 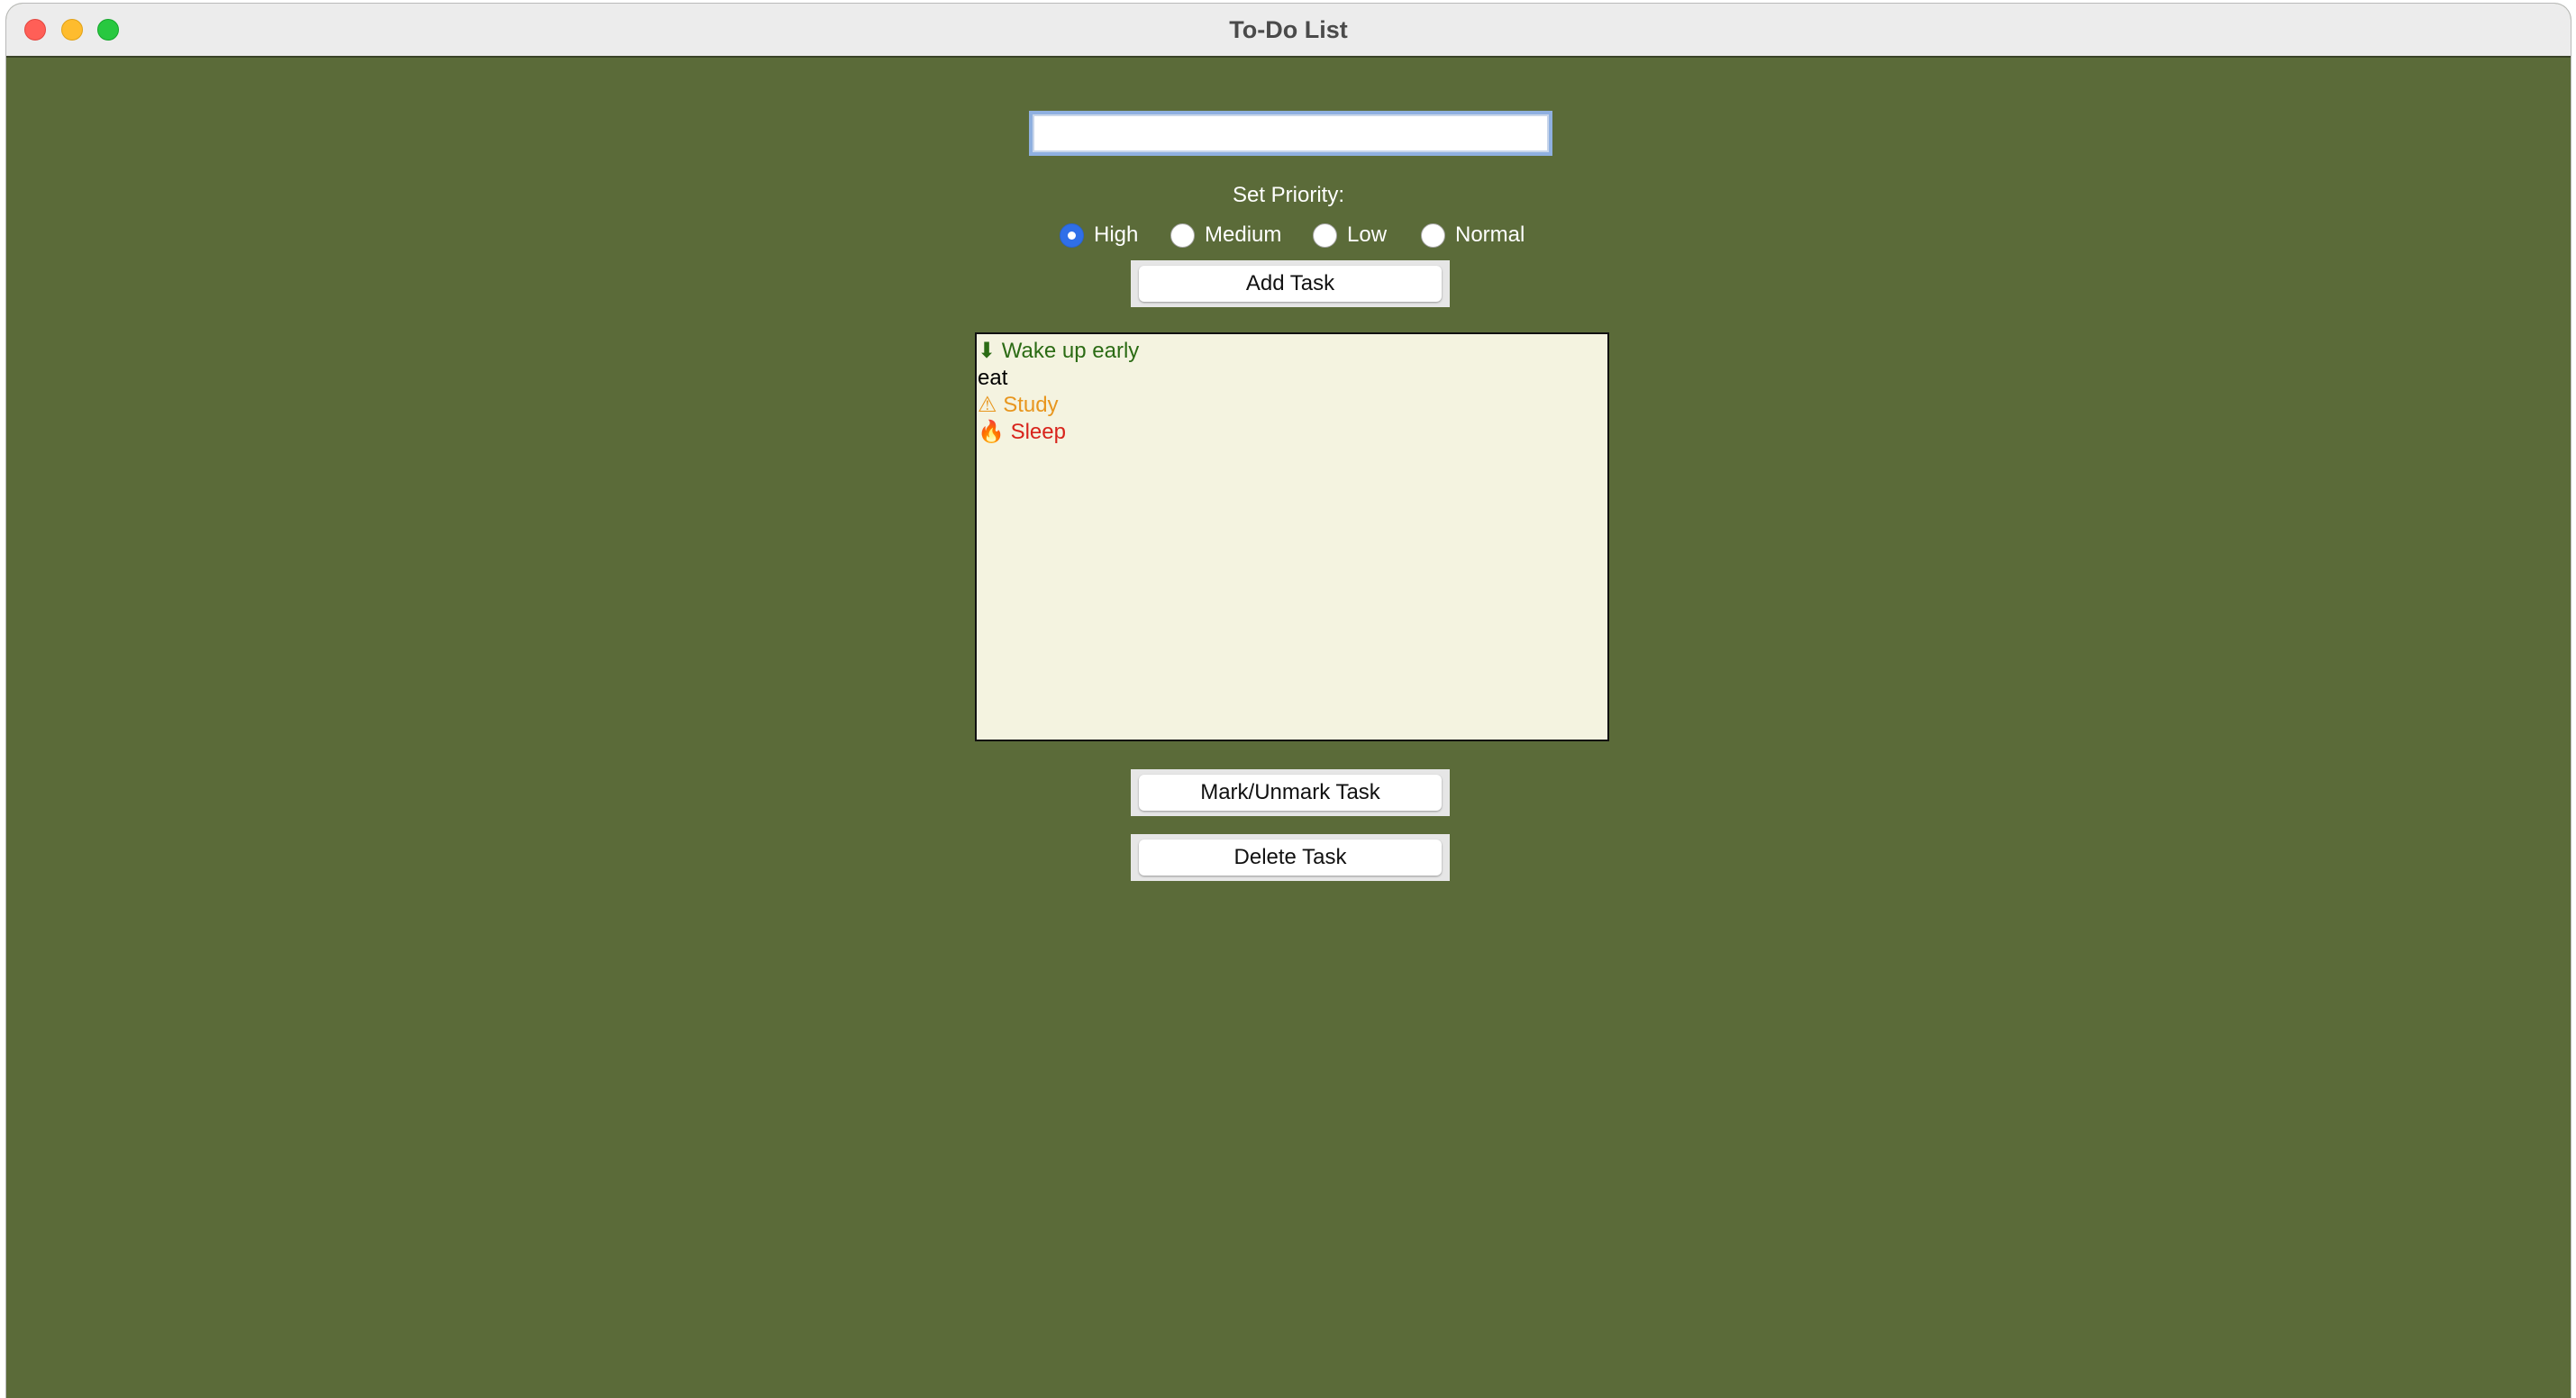 What do you see at coordinates (1292, 537) in the screenshot?
I see `task-list: ⬇ Wake up early eat ⚠ Study 🔥 Sleep` at bounding box center [1292, 537].